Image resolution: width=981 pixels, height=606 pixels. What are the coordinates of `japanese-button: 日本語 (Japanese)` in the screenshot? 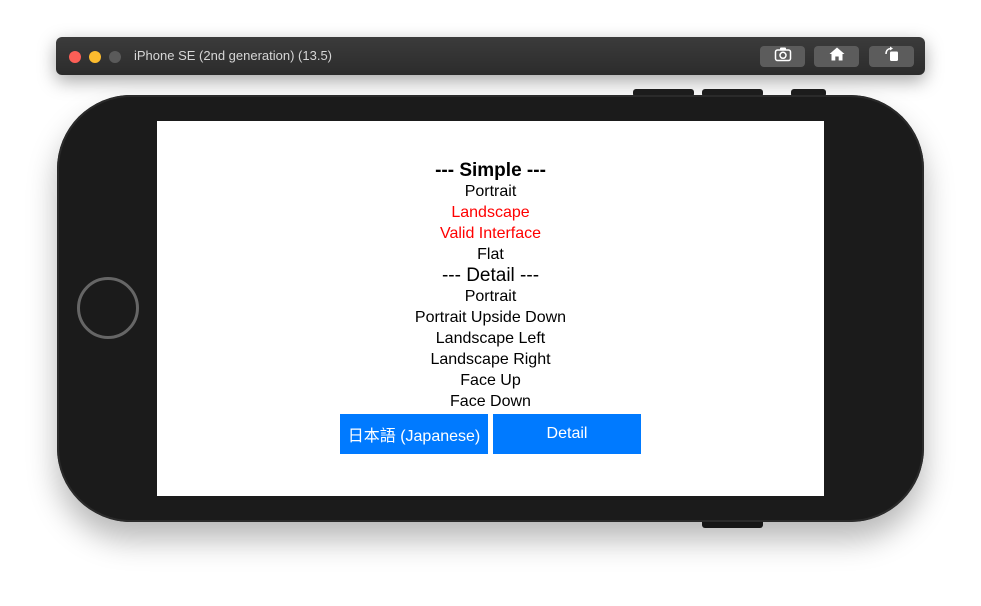 It's located at (414, 434).